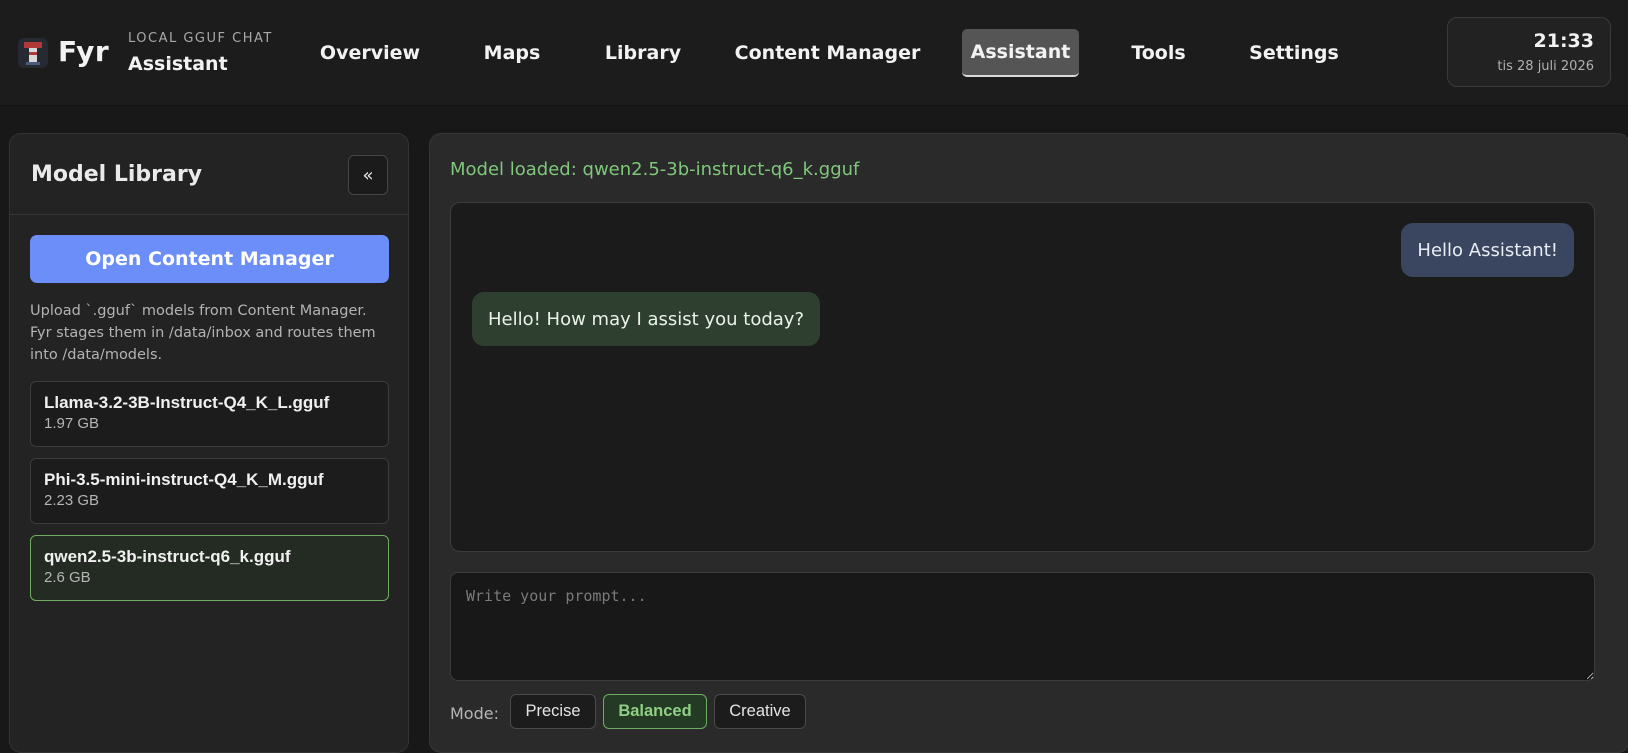 This screenshot has height=753, width=1628. What do you see at coordinates (72, 500) in the screenshot?
I see `model-size: 2.23 GB` at bounding box center [72, 500].